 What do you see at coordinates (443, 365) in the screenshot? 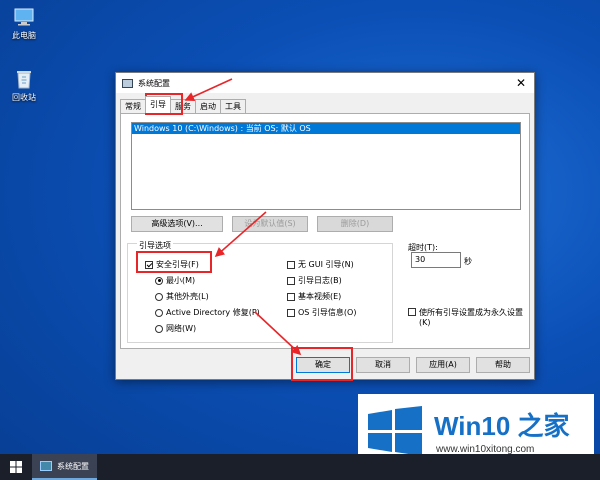
I see `apply-button: 应用(A)` at bounding box center [443, 365].